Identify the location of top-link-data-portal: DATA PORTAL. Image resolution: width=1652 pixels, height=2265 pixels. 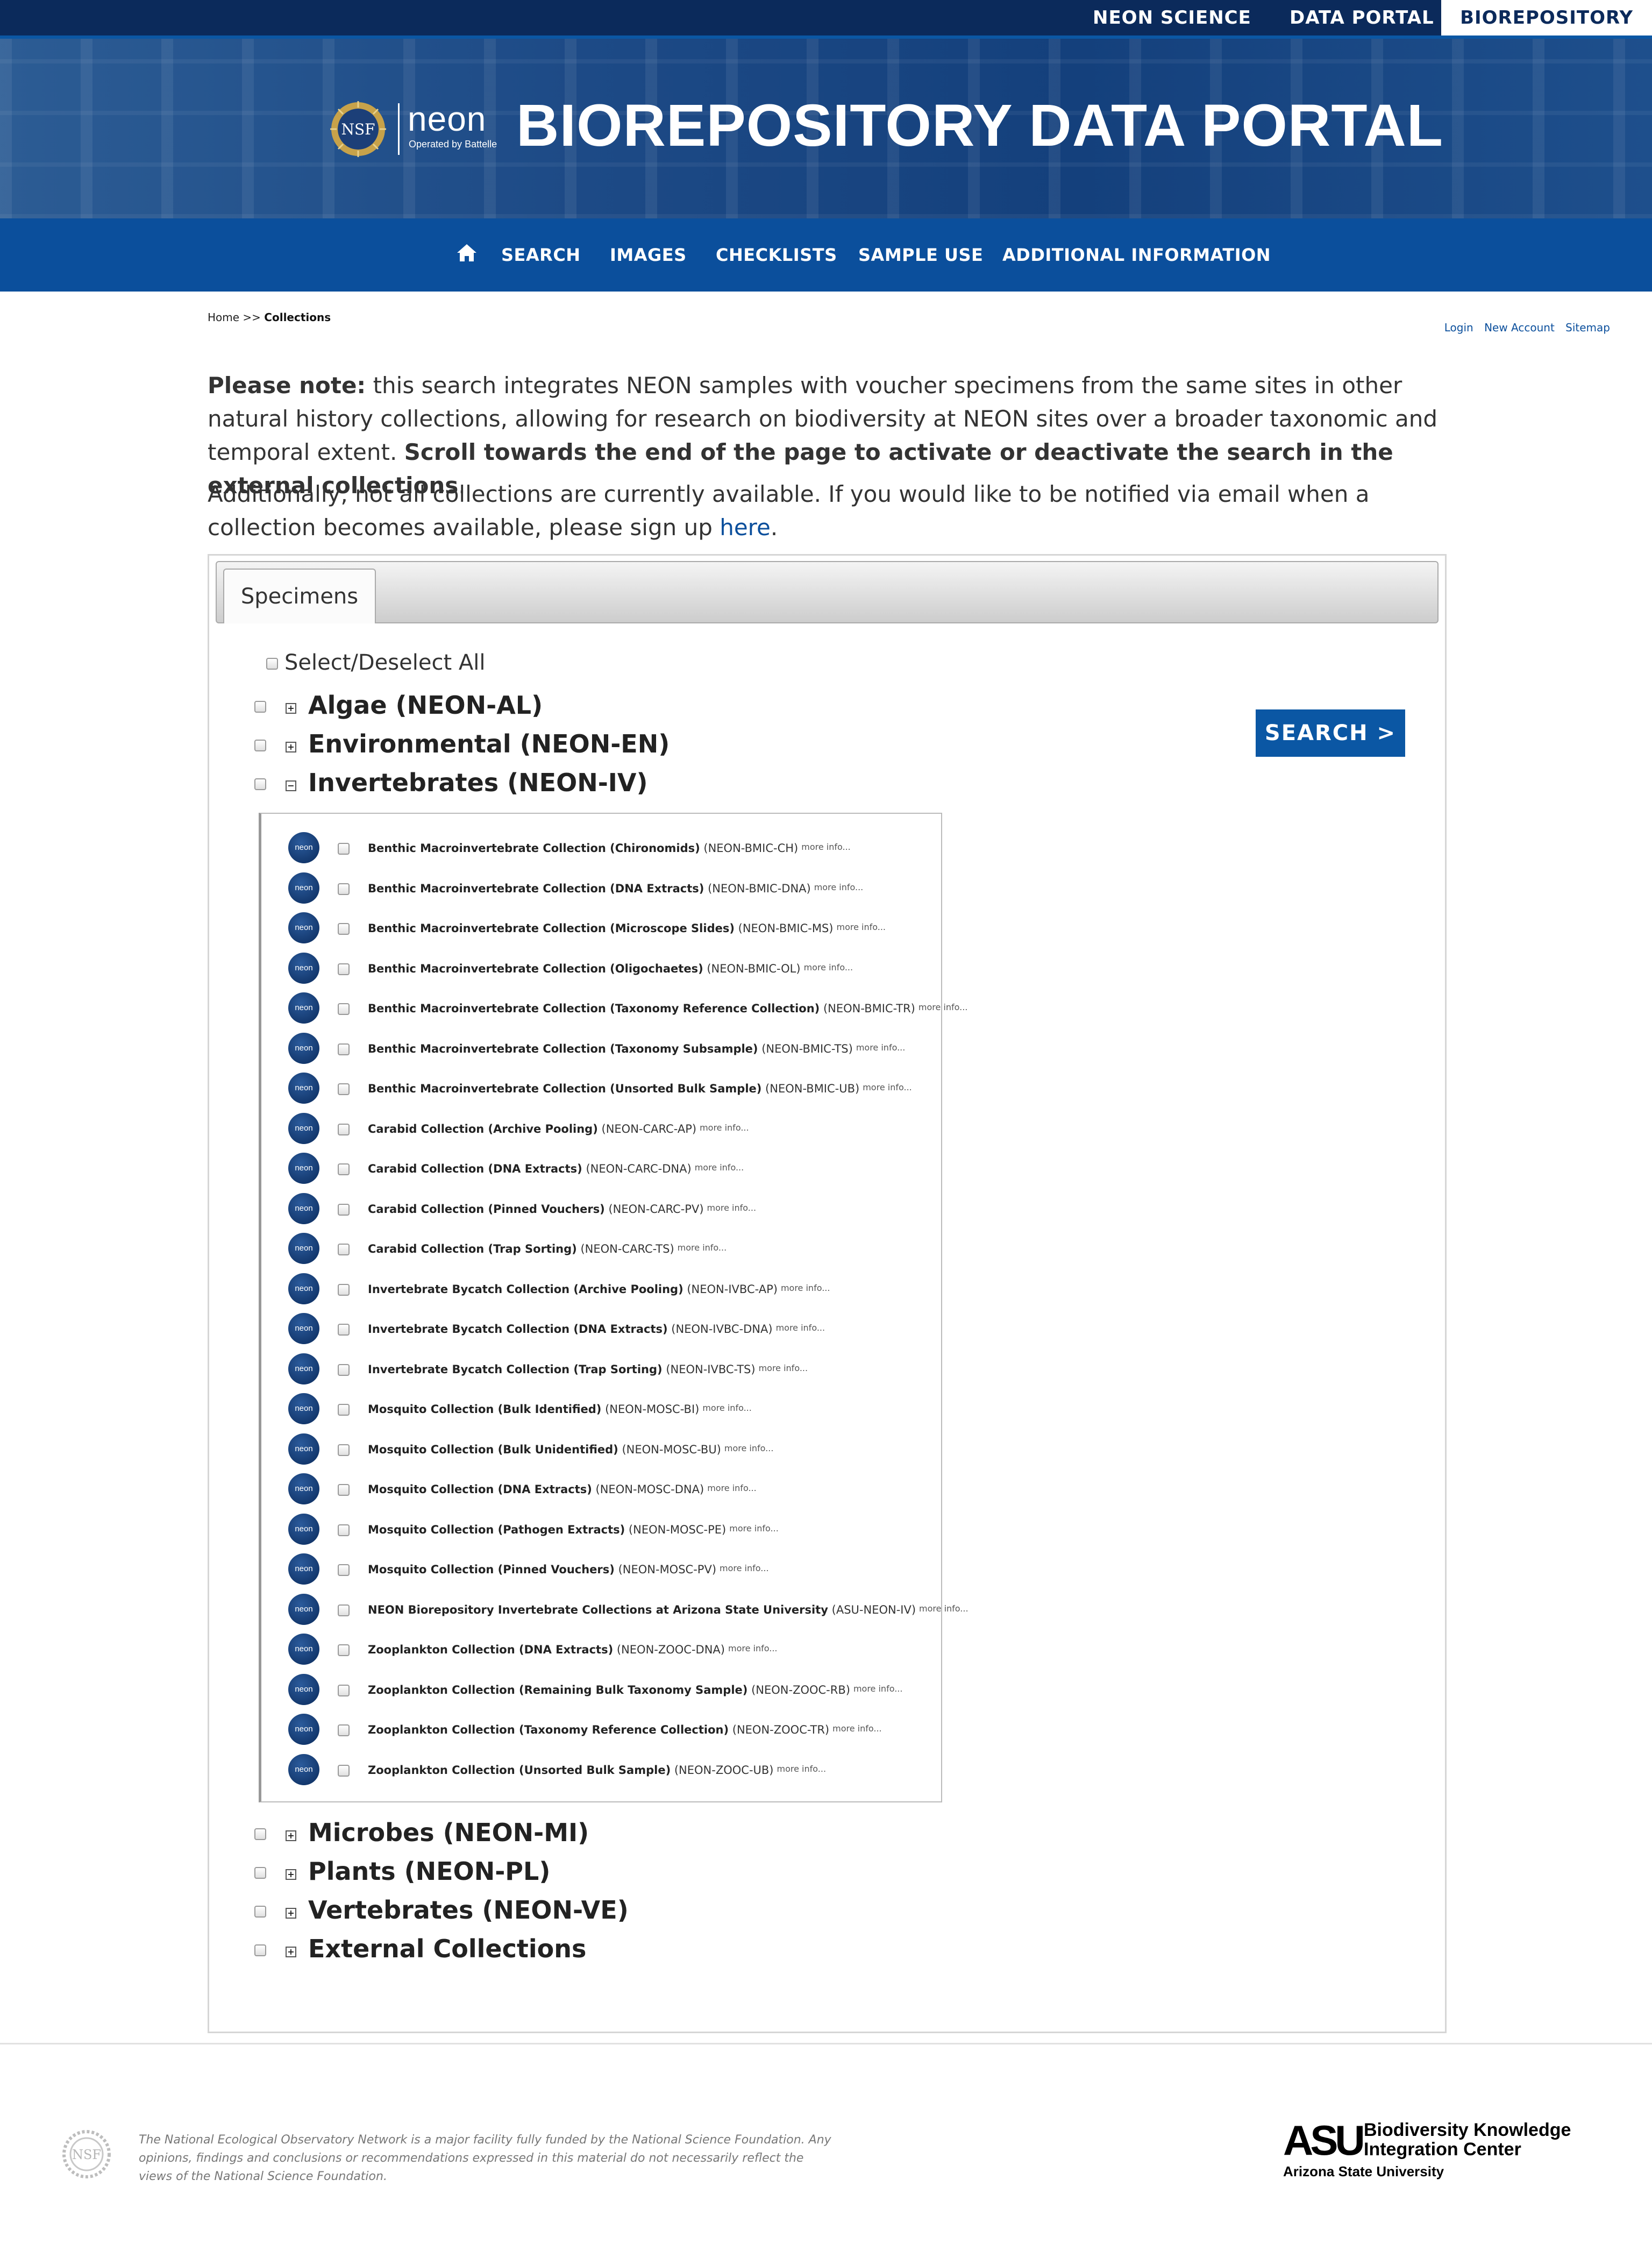
(1362, 18).